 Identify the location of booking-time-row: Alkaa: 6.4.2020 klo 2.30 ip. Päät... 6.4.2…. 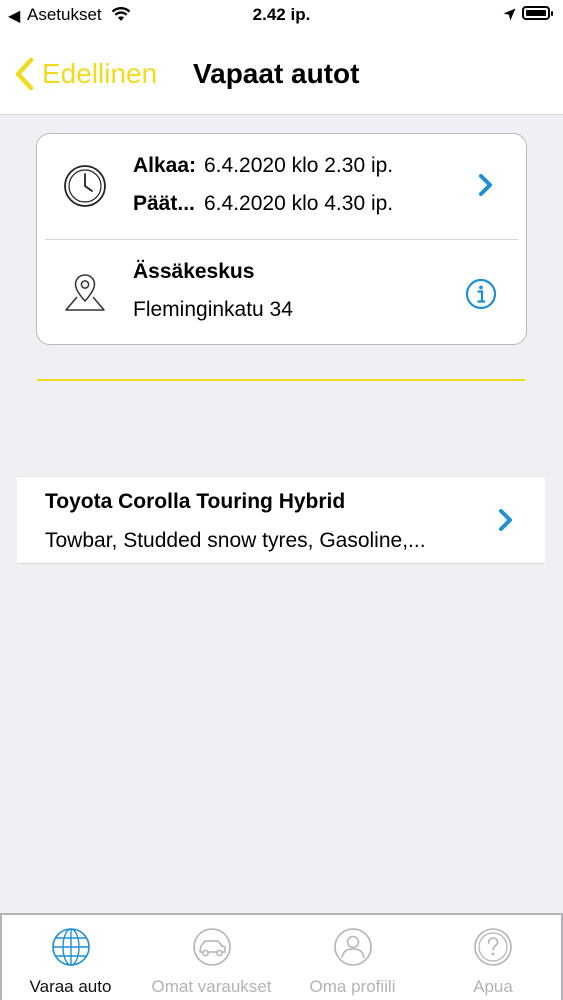
(281, 186).